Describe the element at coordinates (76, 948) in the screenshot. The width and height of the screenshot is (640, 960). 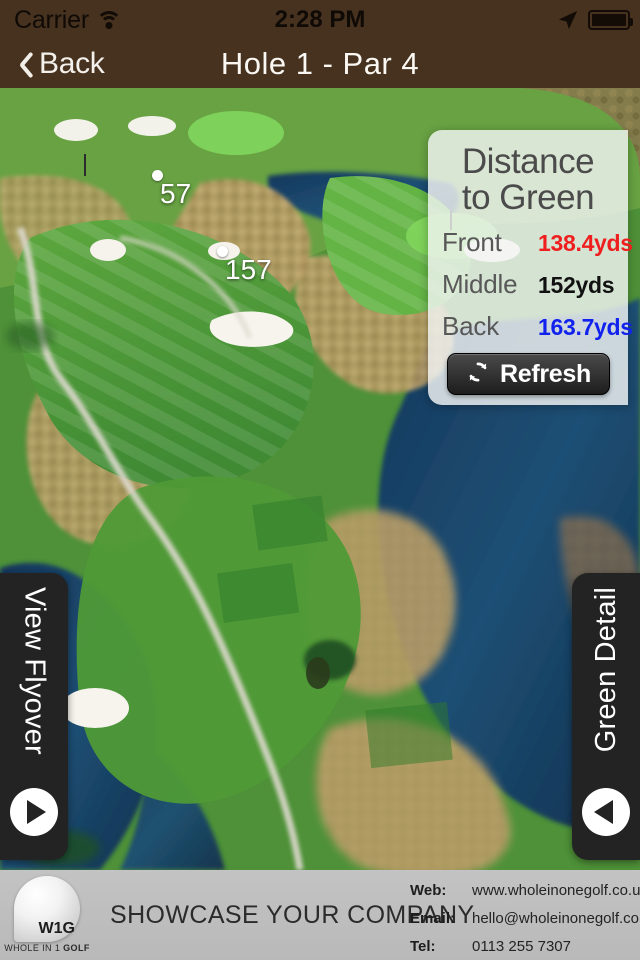
I see `logo-subtitle-bold: GOLF` at that location.